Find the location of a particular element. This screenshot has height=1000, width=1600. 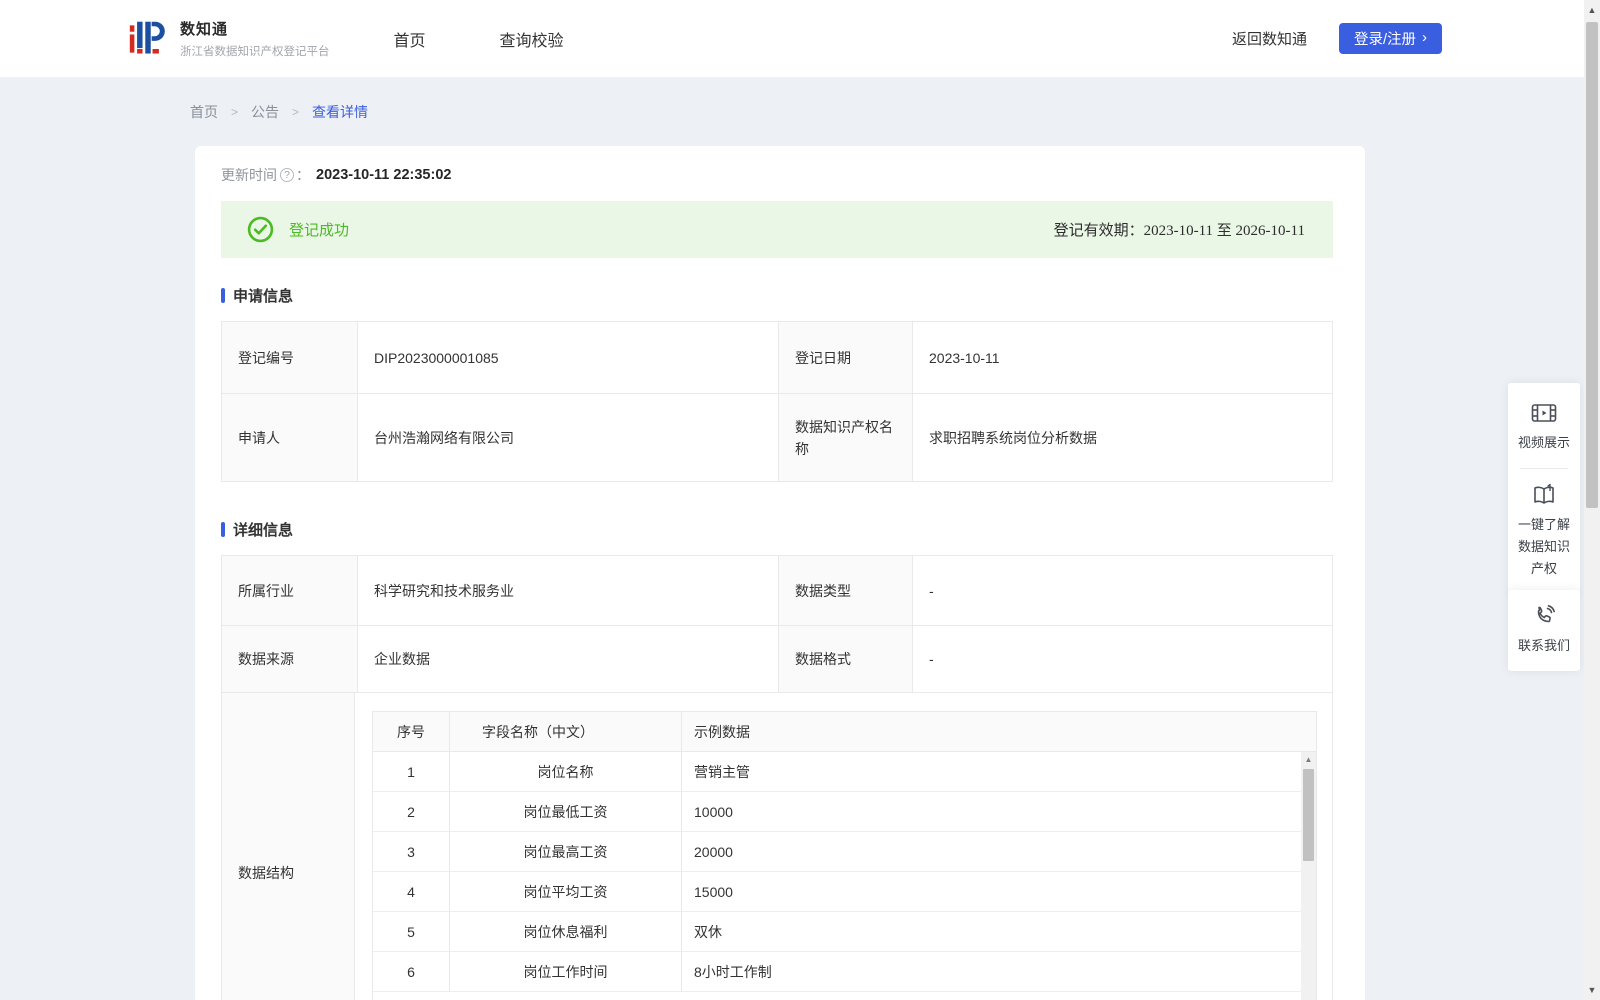

section-title-text: 申请信息 is located at coordinates (263, 296).